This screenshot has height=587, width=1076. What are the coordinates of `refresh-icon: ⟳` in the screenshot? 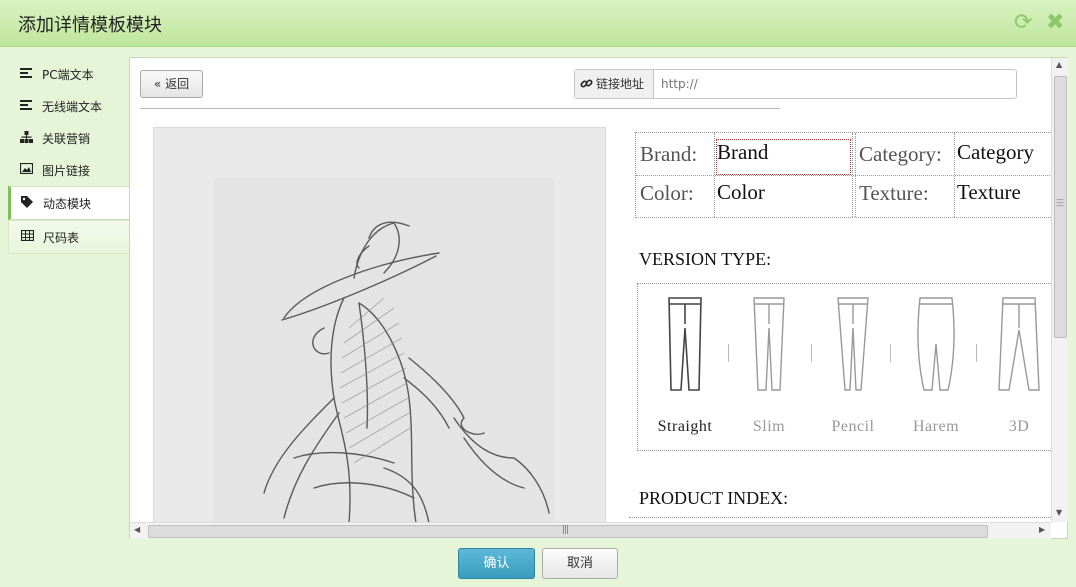 It's located at (1023, 23).